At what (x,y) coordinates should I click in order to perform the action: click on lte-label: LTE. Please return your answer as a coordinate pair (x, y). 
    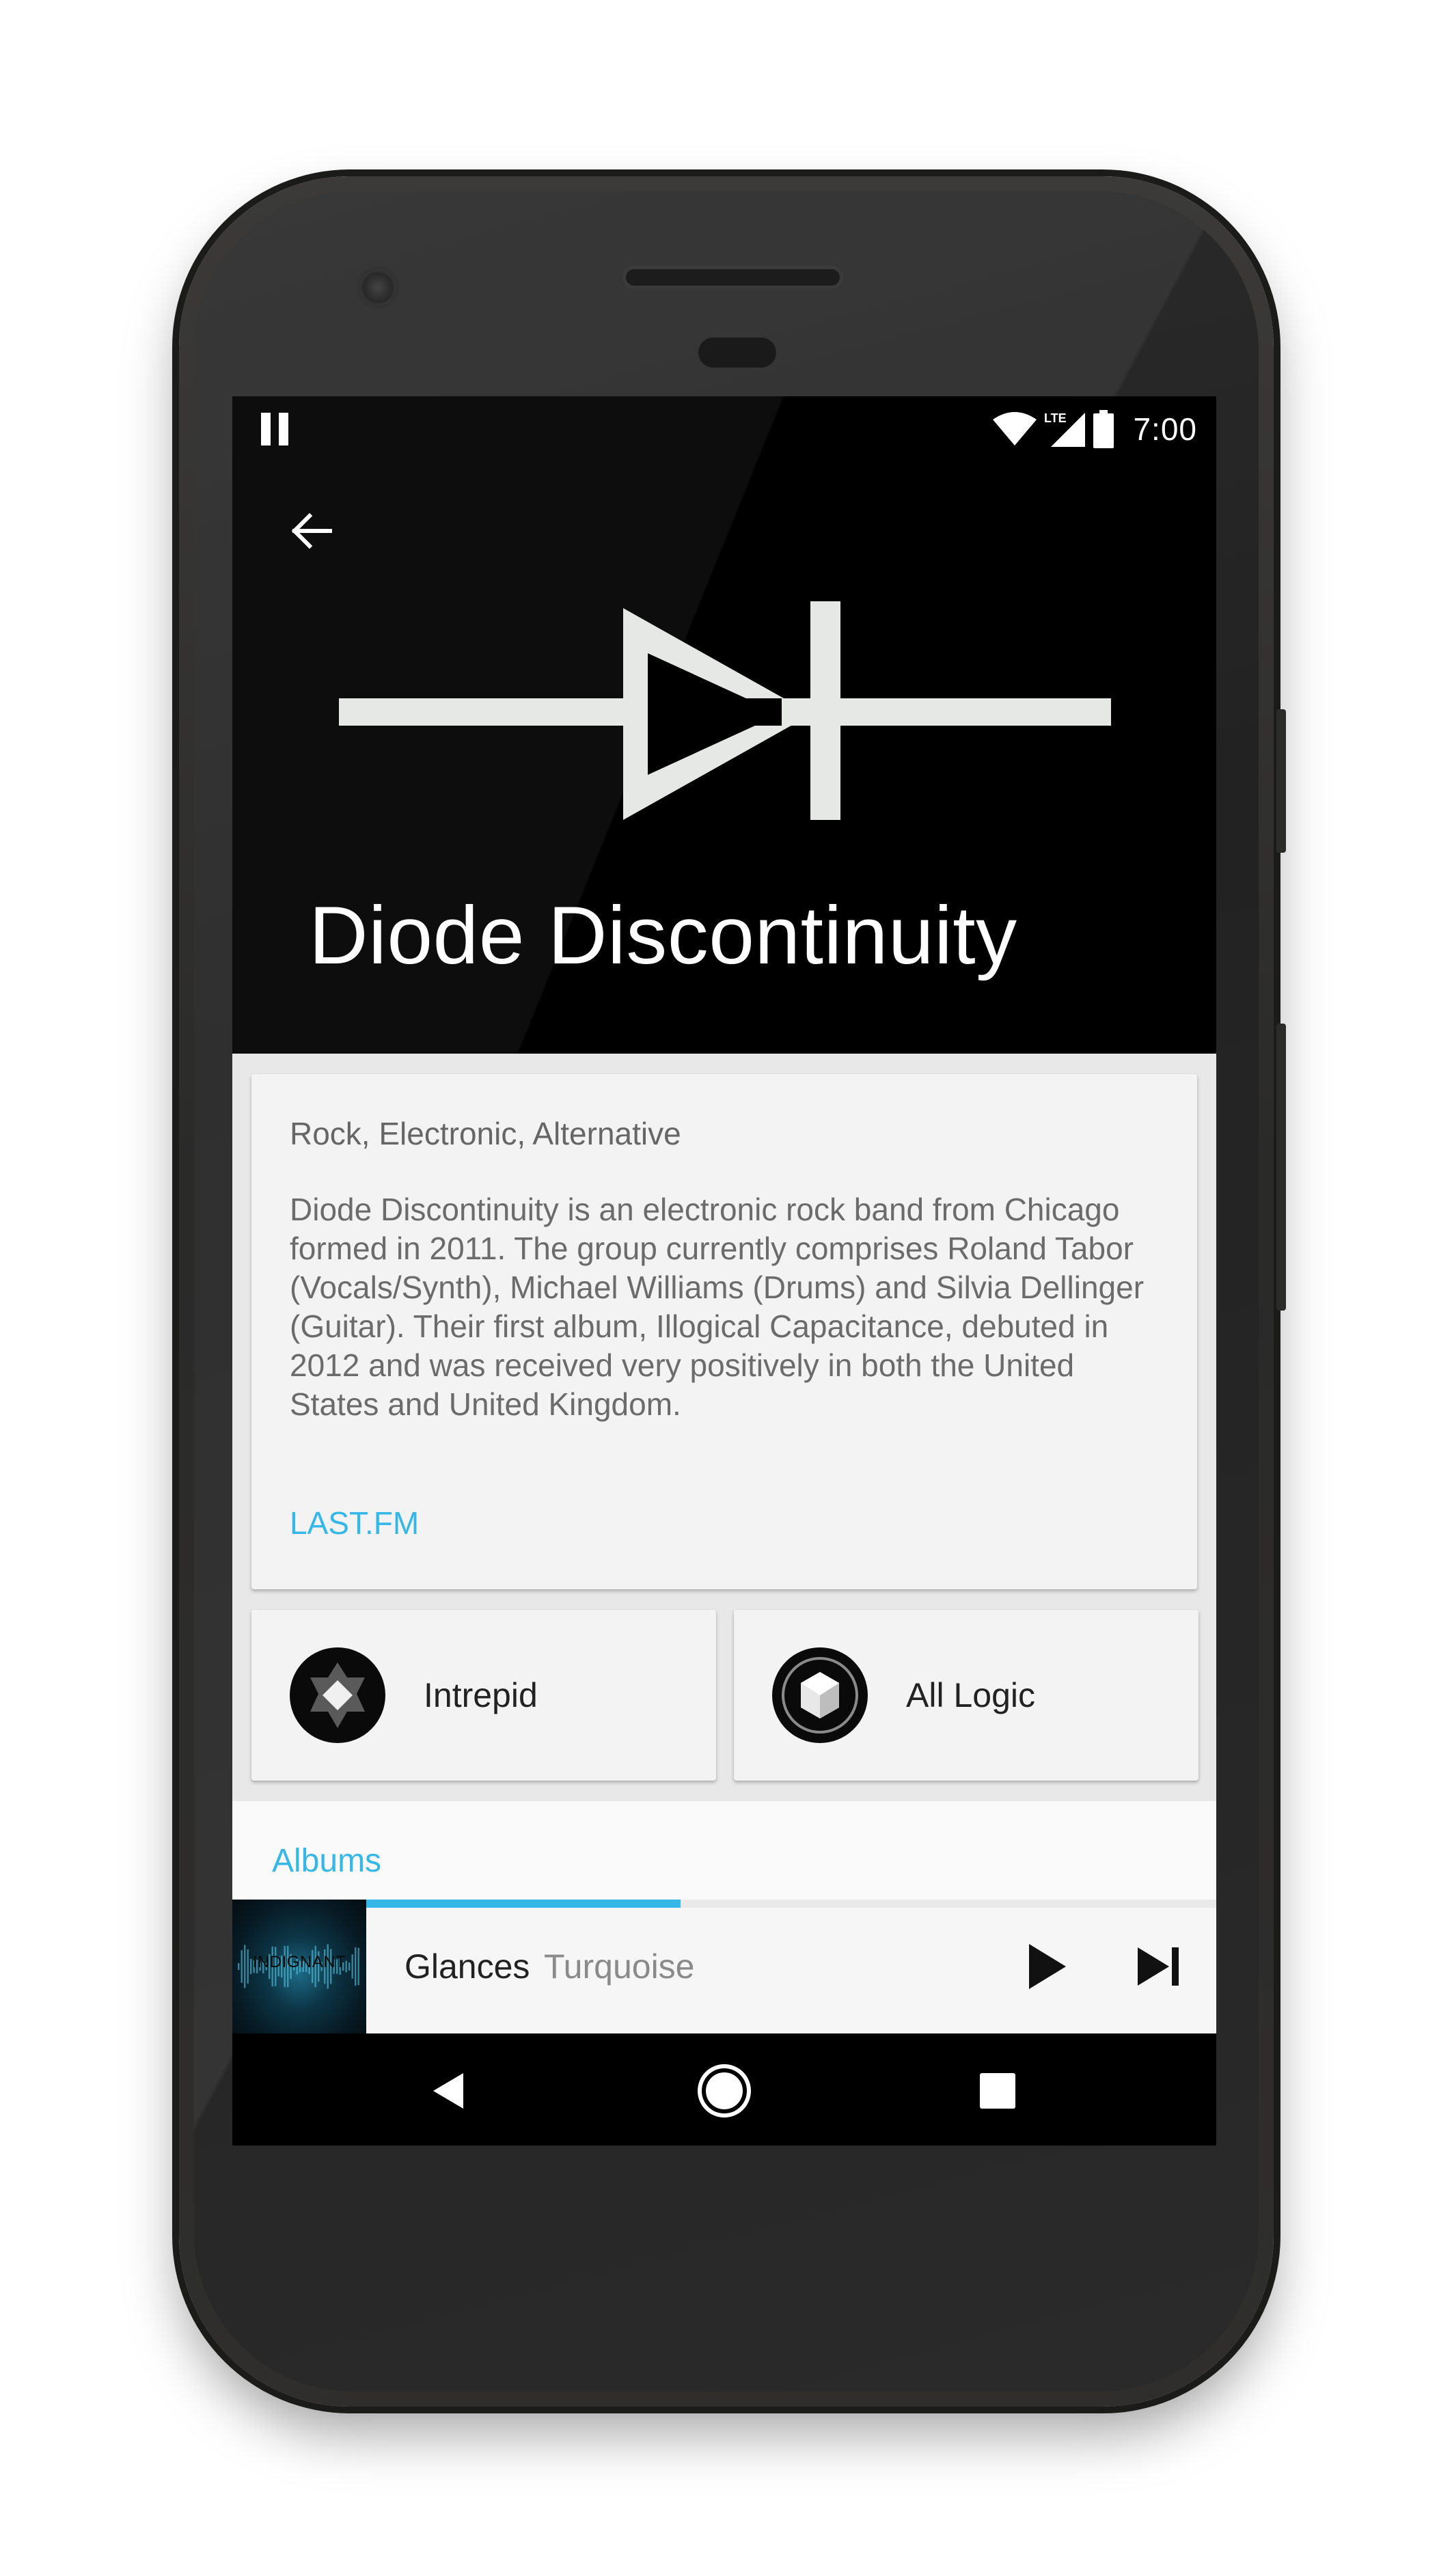
    Looking at the image, I should click on (1055, 418).